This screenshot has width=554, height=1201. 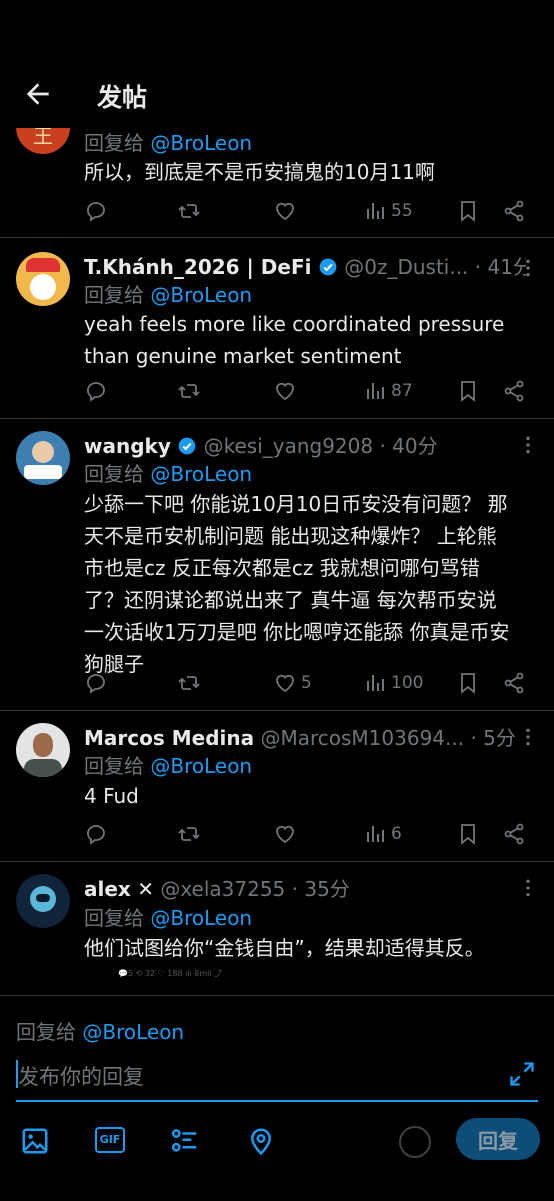 What do you see at coordinates (277, 1101) in the screenshot?
I see `input-underline` at bounding box center [277, 1101].